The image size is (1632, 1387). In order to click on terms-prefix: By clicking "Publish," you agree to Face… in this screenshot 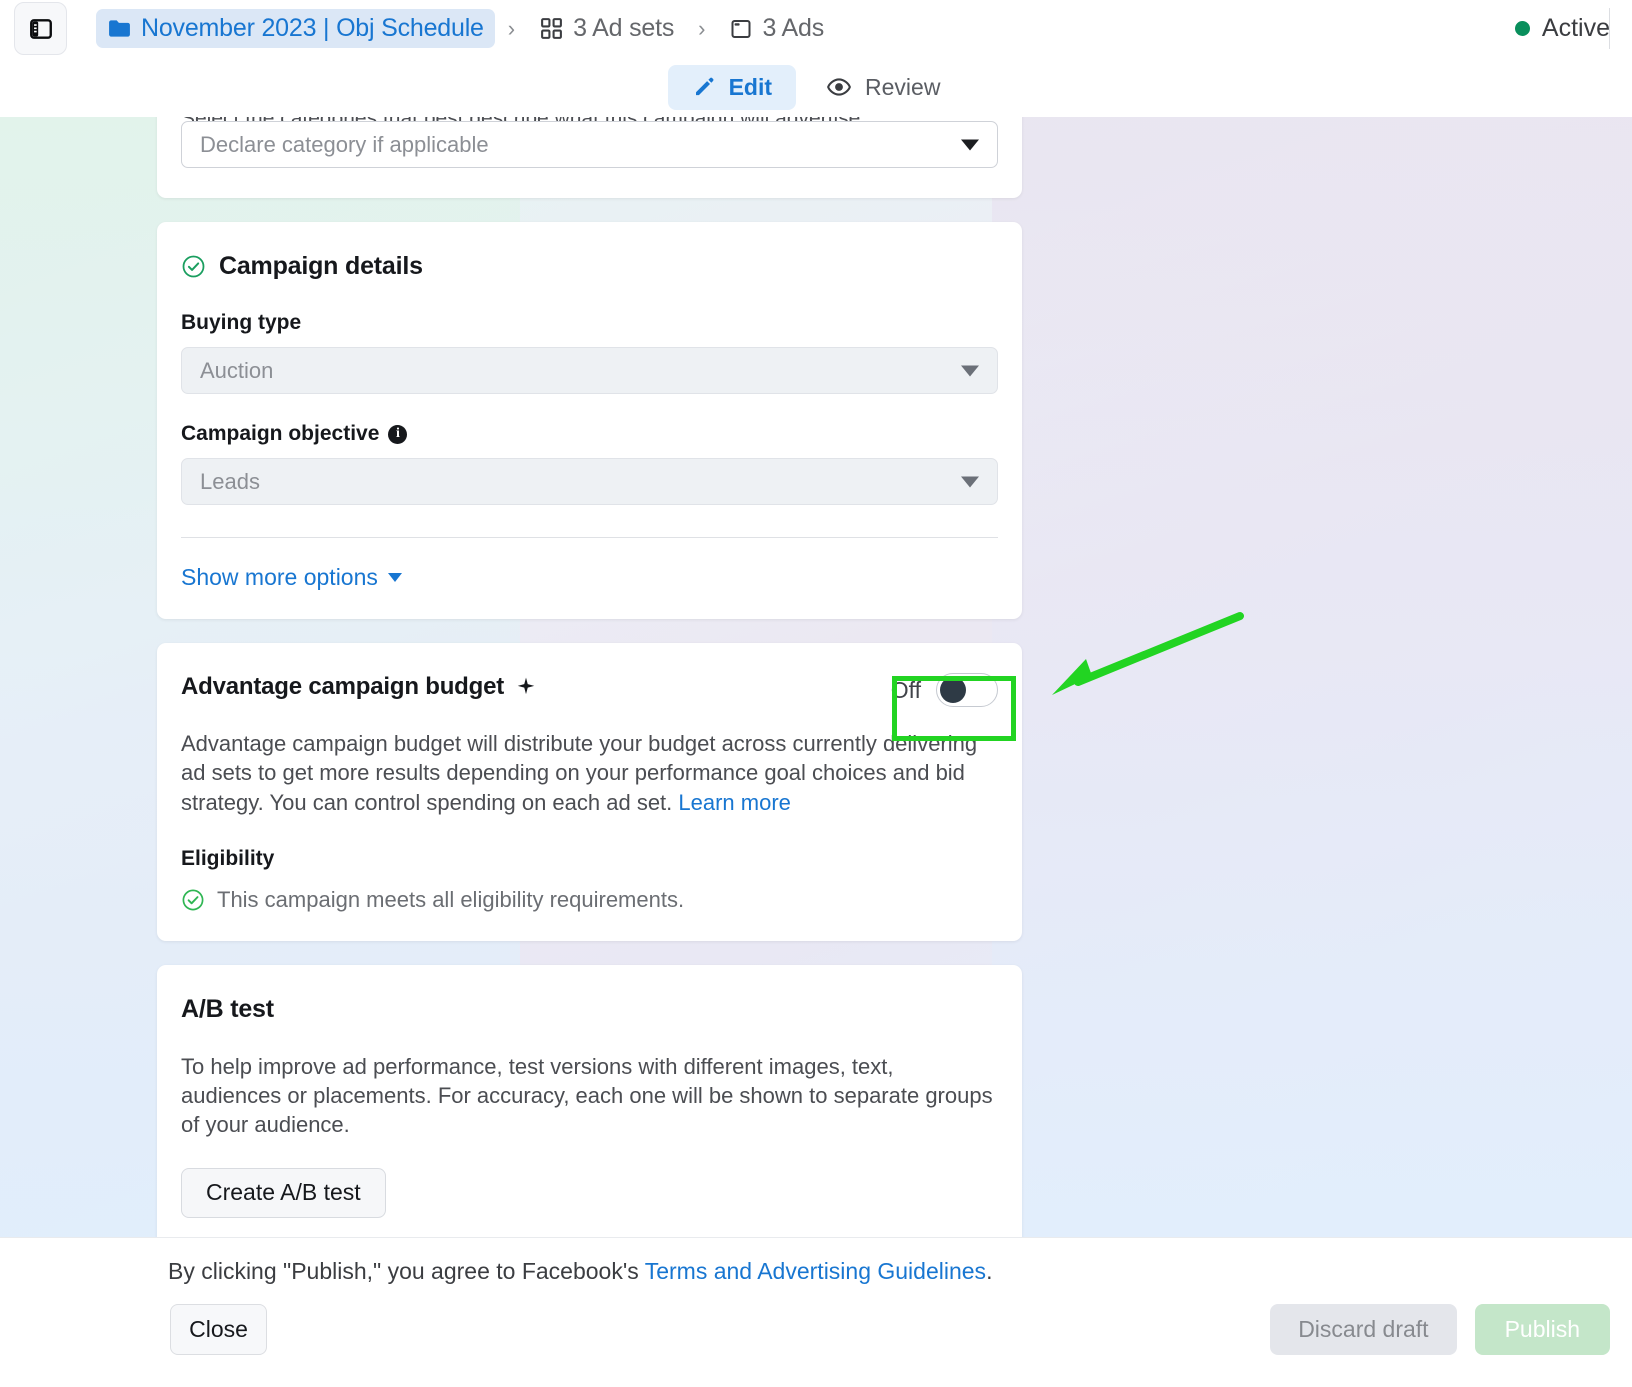, I will do `click(406, 1271)`.